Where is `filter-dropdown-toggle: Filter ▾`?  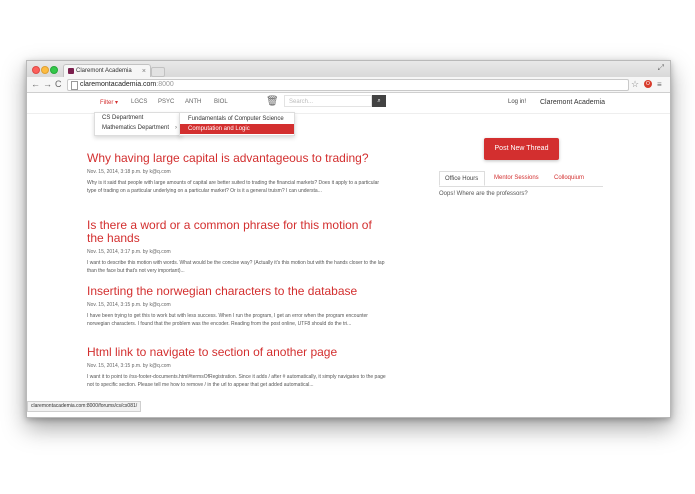 filter-dropdown-toggle: Filter ▾ is located at coordinates (109, 102).